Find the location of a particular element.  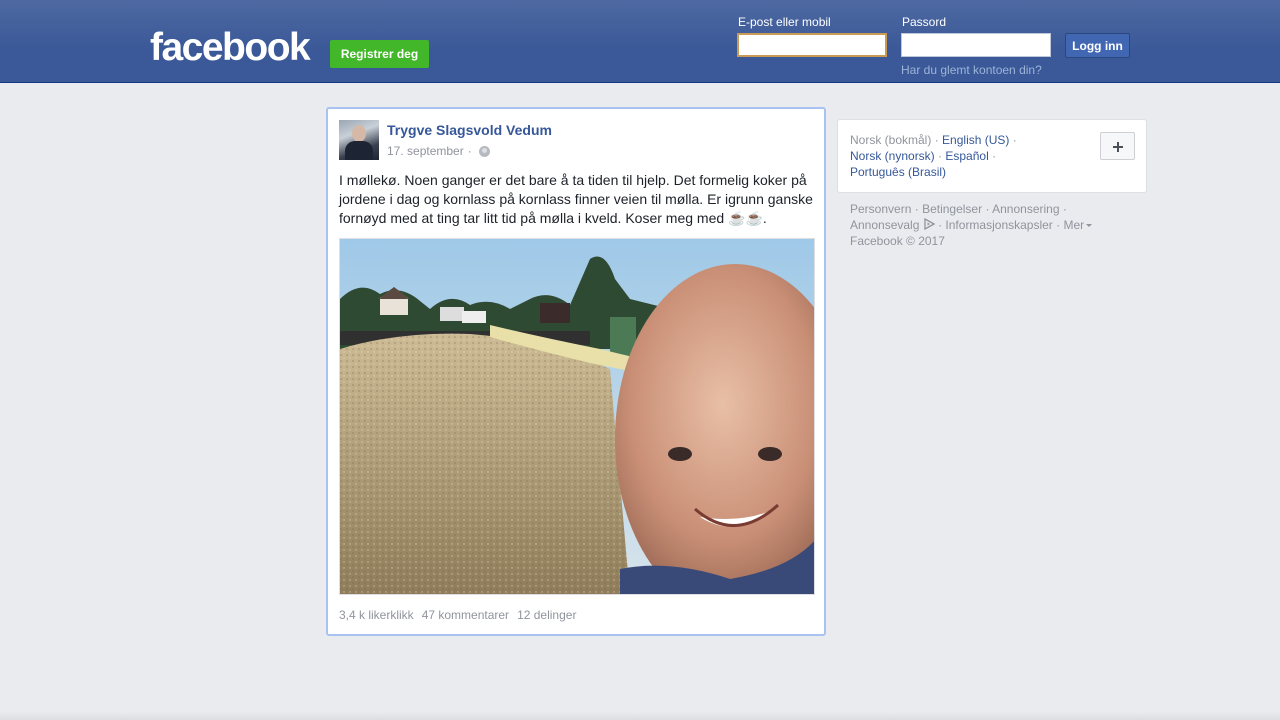

language-current: Norsk (bokmål) is located at coordinates (891, 140).